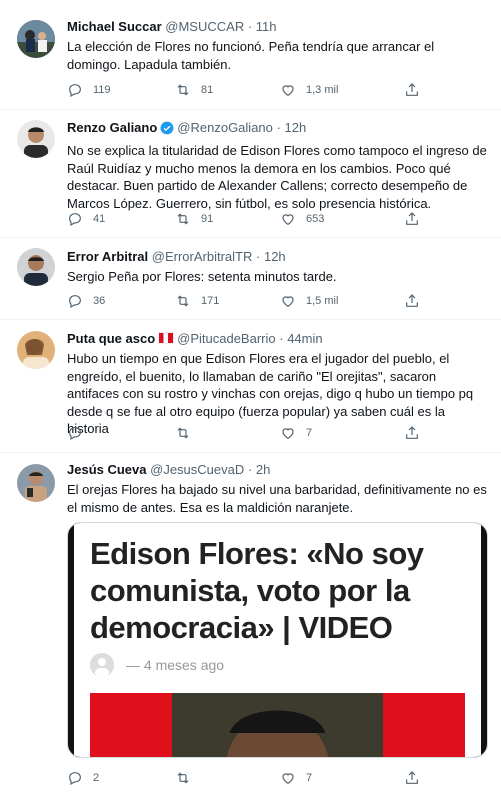 The image size is (501, 795). What do you see at coordinates (263, 469) in the screenshot?
I see `timestamp: 2h` at bounding box center [263, 469].